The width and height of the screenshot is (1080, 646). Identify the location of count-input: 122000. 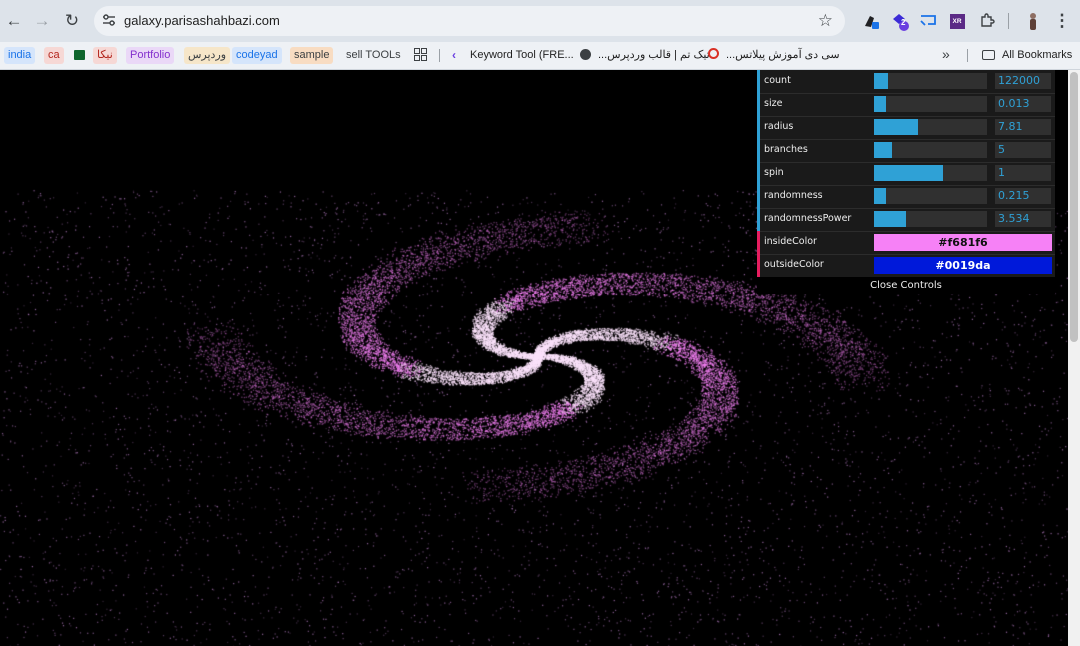
(1023, 81).